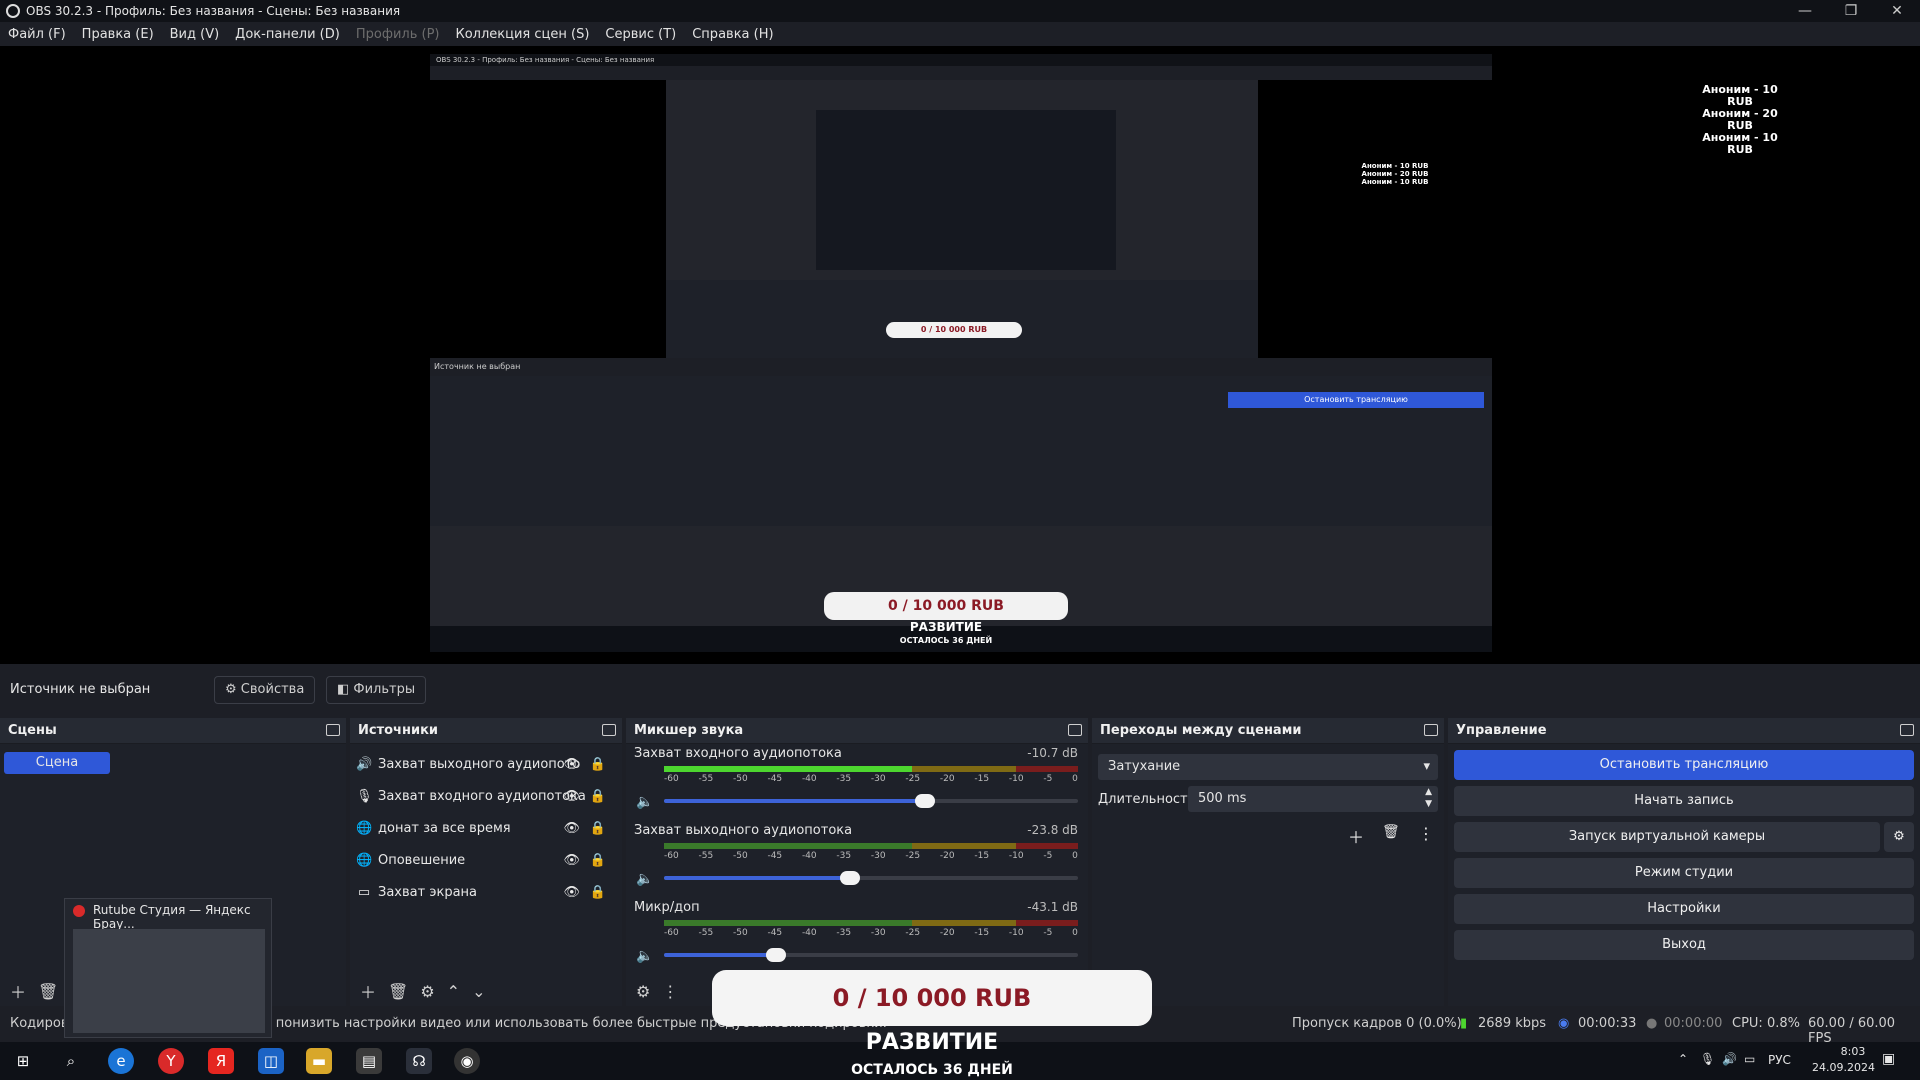 Image resolution: width=1920 pixels, height=1080 pixels. I want to click on remove-transition-icon: 🗑, so click(1391, 832).